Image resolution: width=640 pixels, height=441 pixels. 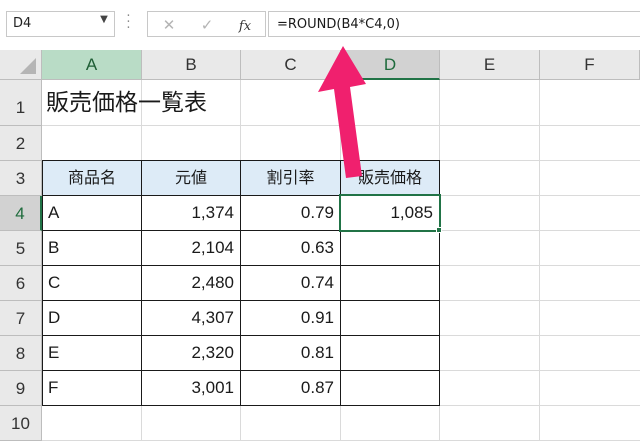 What do you see at coordinates (21, 213) in the screenshot?
I see `row-header-4: 4` at bounding box center [21, 213].